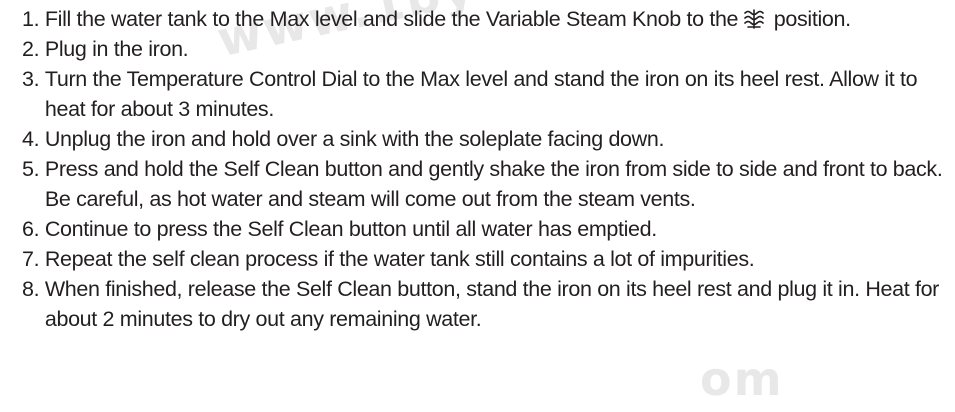 This screenshot has width=955, height=412. Describe the element at coordinates (33, 169) in the screenshot. I see `step-number: 5.` at that location.